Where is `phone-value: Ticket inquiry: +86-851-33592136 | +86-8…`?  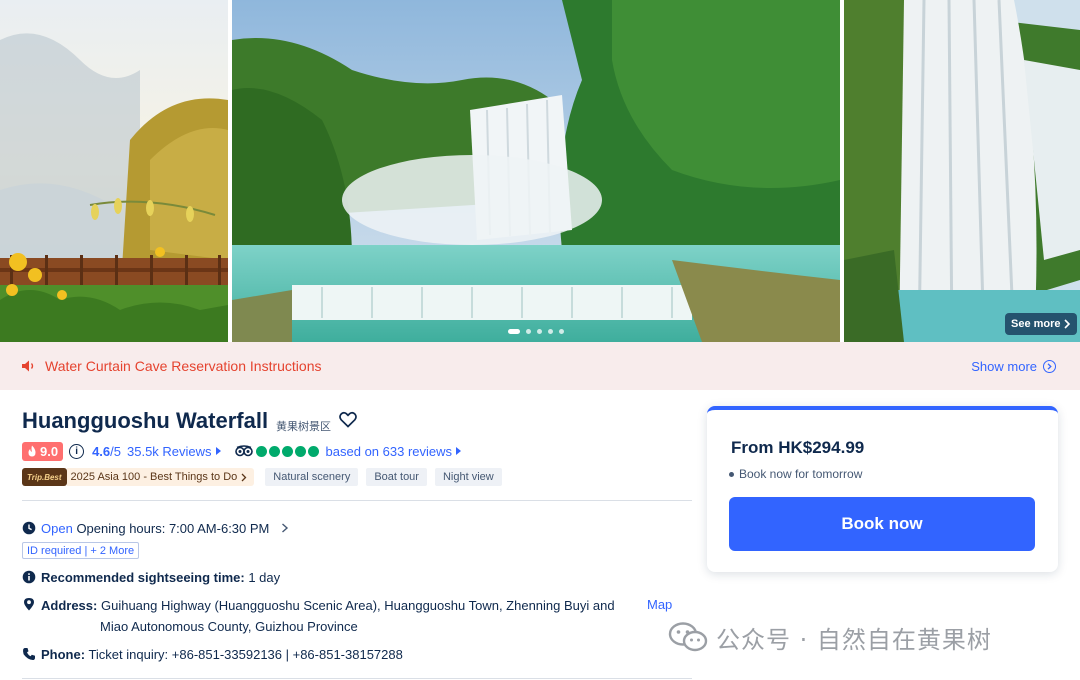
phone-value: Ticket inquiry: +86-851-33592136 | +86-8… is located at coordinates (245, 654).